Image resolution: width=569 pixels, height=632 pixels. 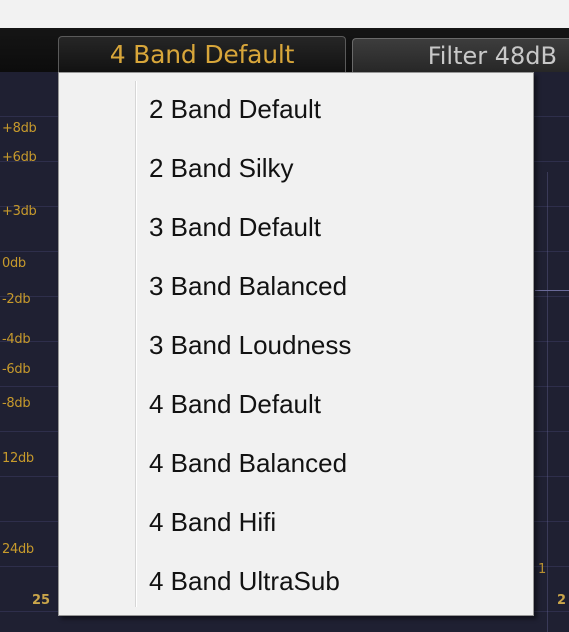 What do you see at coordinates (16, 403) in the screenshot?
I see `db-label: -8db` at bounding box center [16, 403].